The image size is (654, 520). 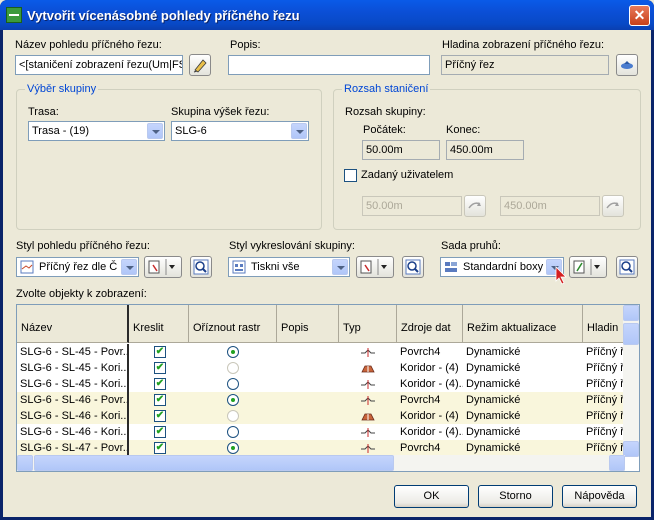 I want to click on view-style-label: Styl pohledu příčného řezu:, so click(x=83, y=246).